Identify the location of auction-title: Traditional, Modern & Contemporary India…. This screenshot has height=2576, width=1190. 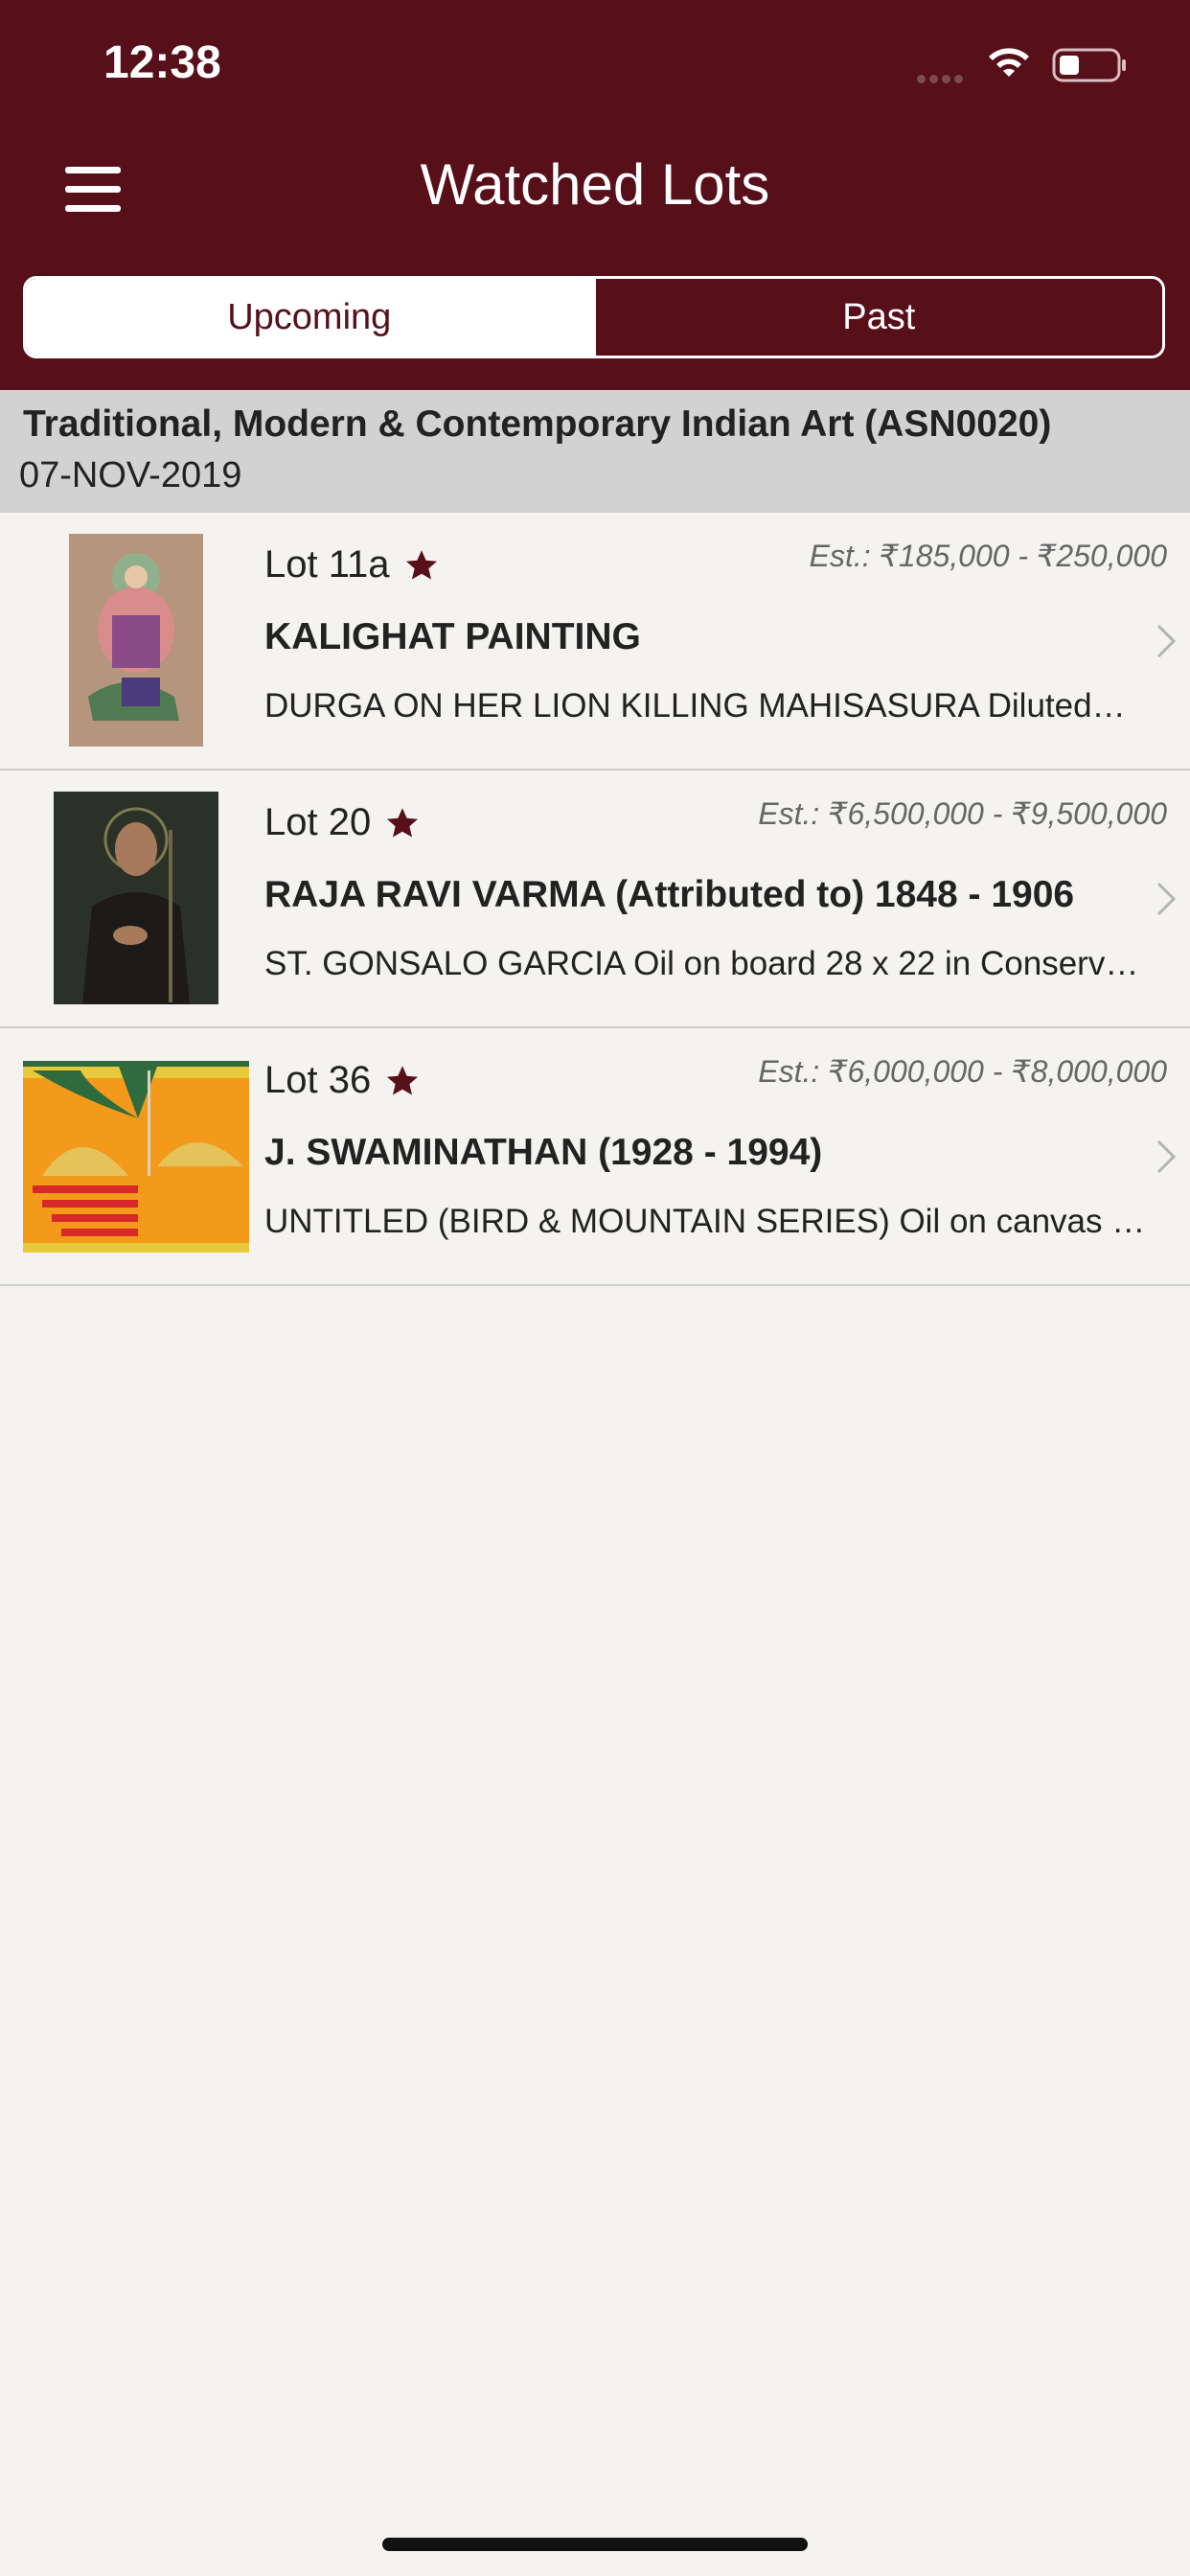
(538, 424).